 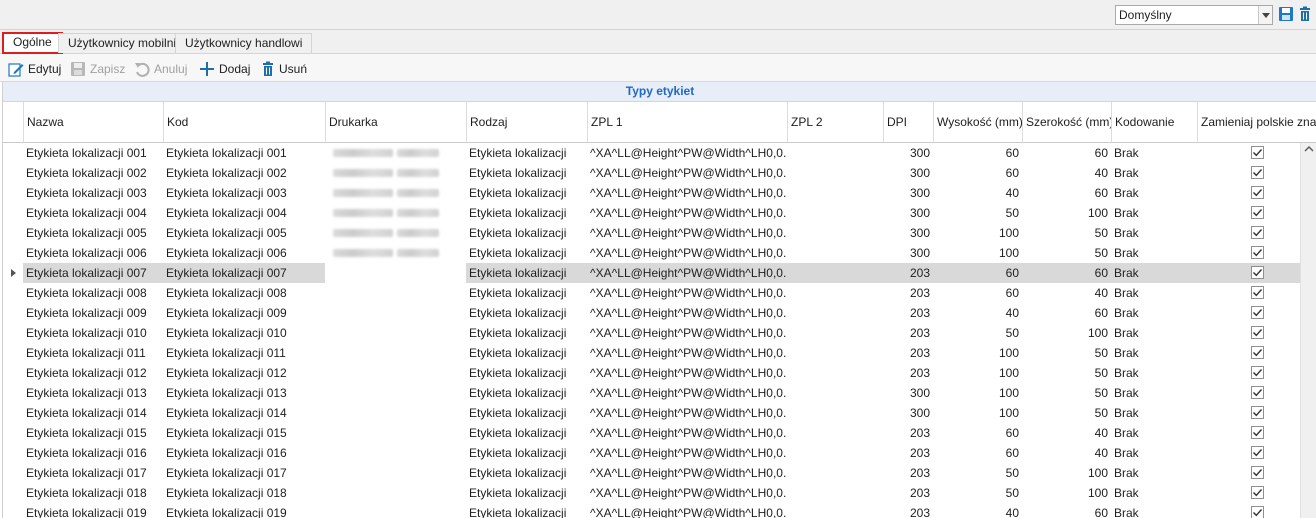 I want to click on cell-nazwa: Etykieta lokalizacji 008, so click(x=93, y=293).